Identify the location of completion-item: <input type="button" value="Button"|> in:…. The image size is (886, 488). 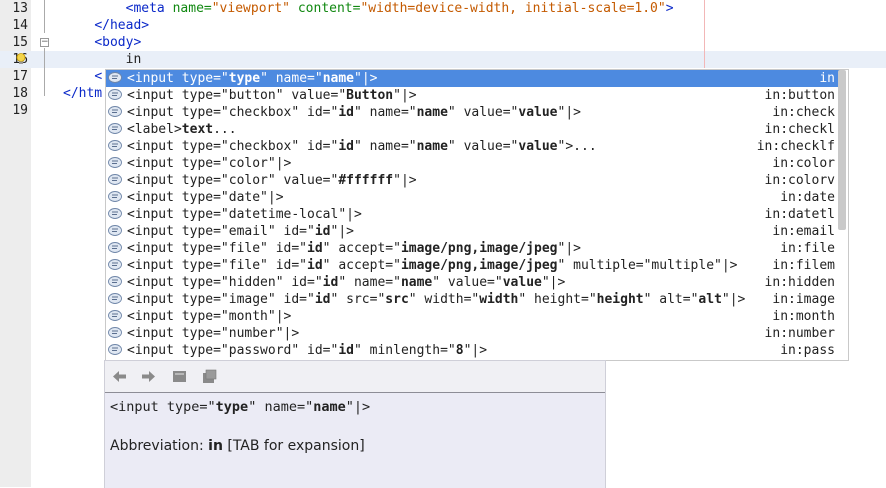
(473, 95).